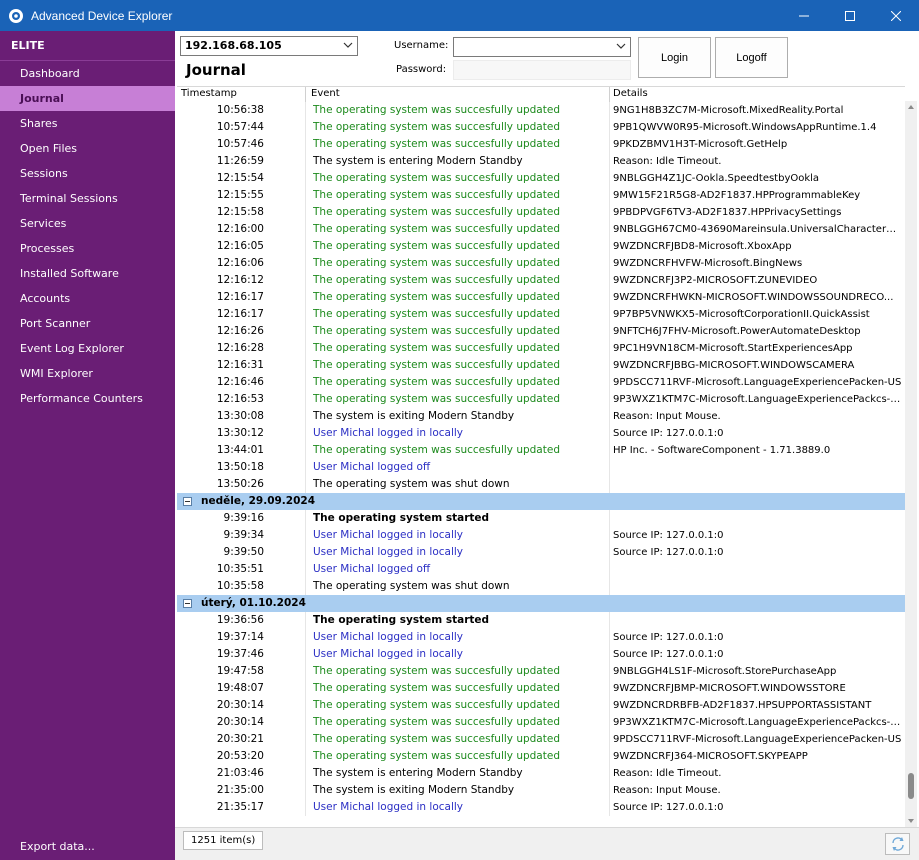 The image size is (919, 860). I want to click on sidebar-item-dashboard: Dashboard, so click(87, 73).